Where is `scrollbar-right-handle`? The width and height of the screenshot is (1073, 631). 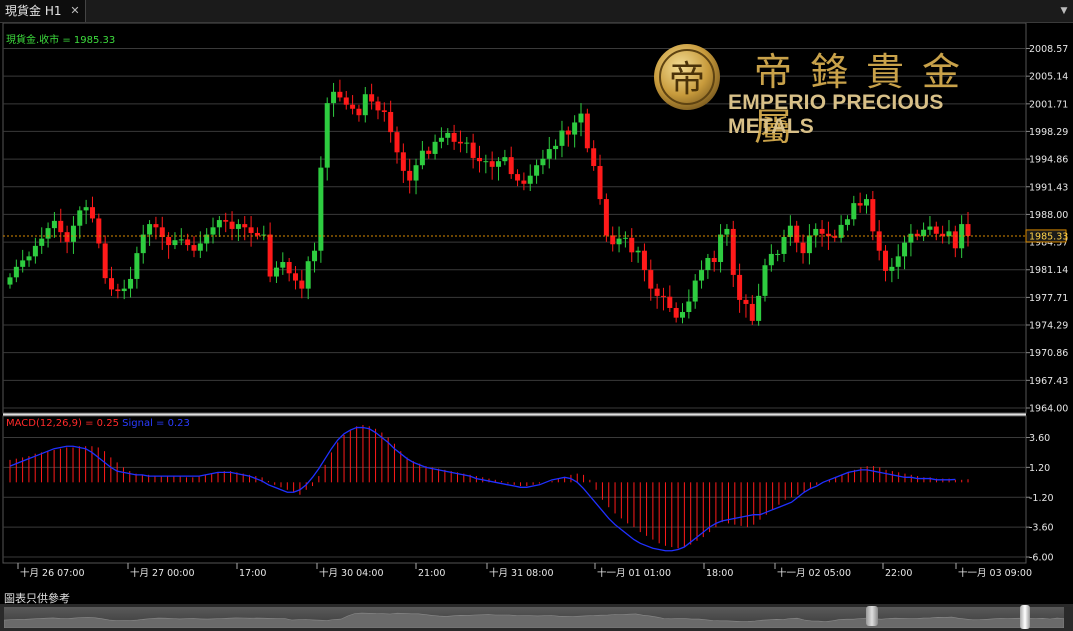
scrollbar-right-handle is located at coordinates (1025, 617).